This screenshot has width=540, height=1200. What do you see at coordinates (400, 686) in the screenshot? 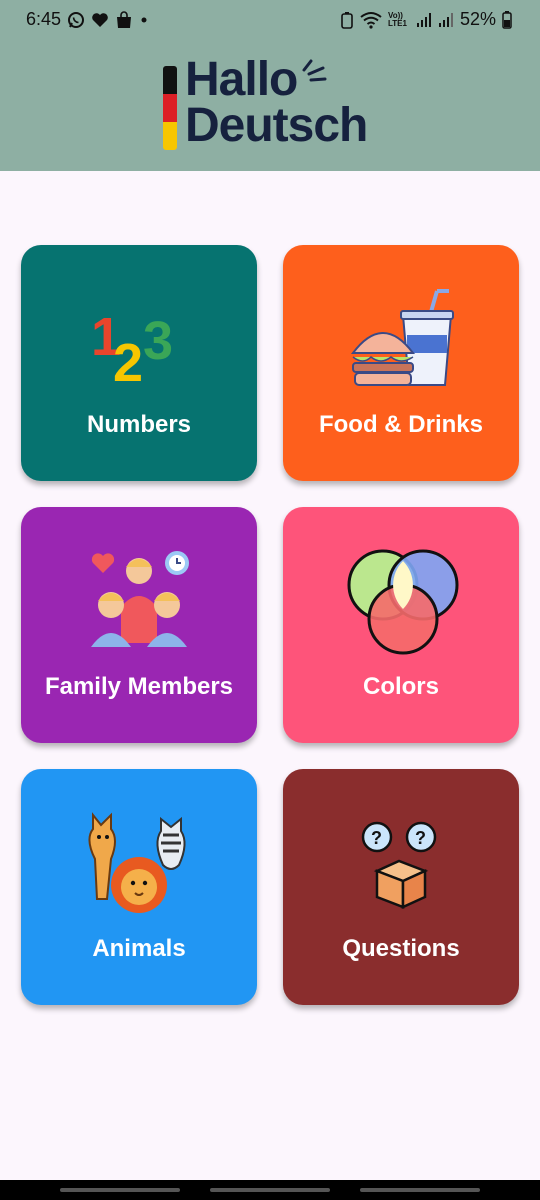
I see `category-label-colors: Colors` at bounding box center [400, 686].